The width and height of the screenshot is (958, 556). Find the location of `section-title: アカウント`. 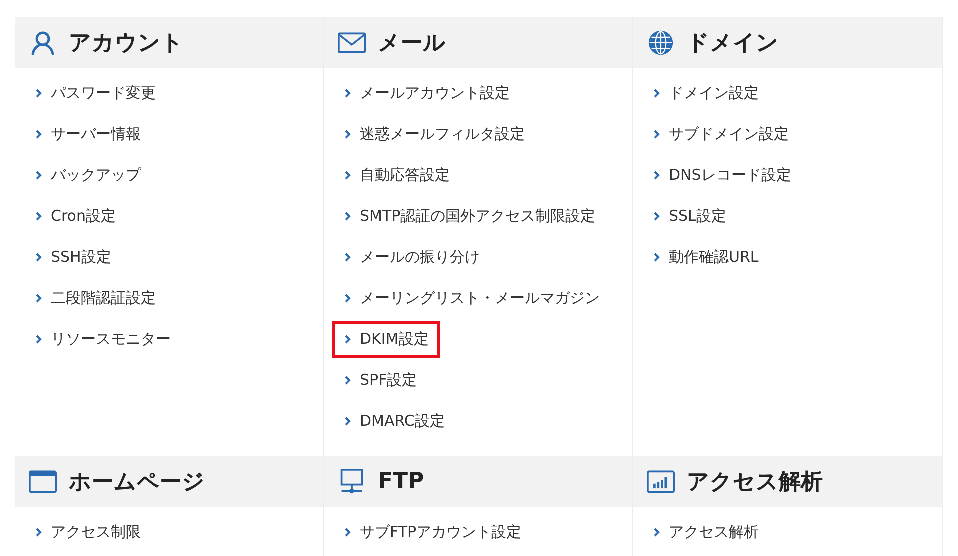

section-title: アカウント is located at coordinates (126, 44).